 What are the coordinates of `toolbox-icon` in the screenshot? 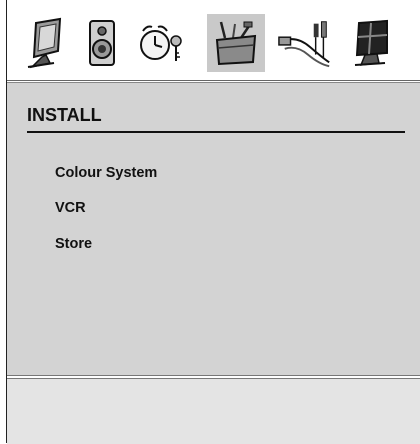 It's located at (236, 43).